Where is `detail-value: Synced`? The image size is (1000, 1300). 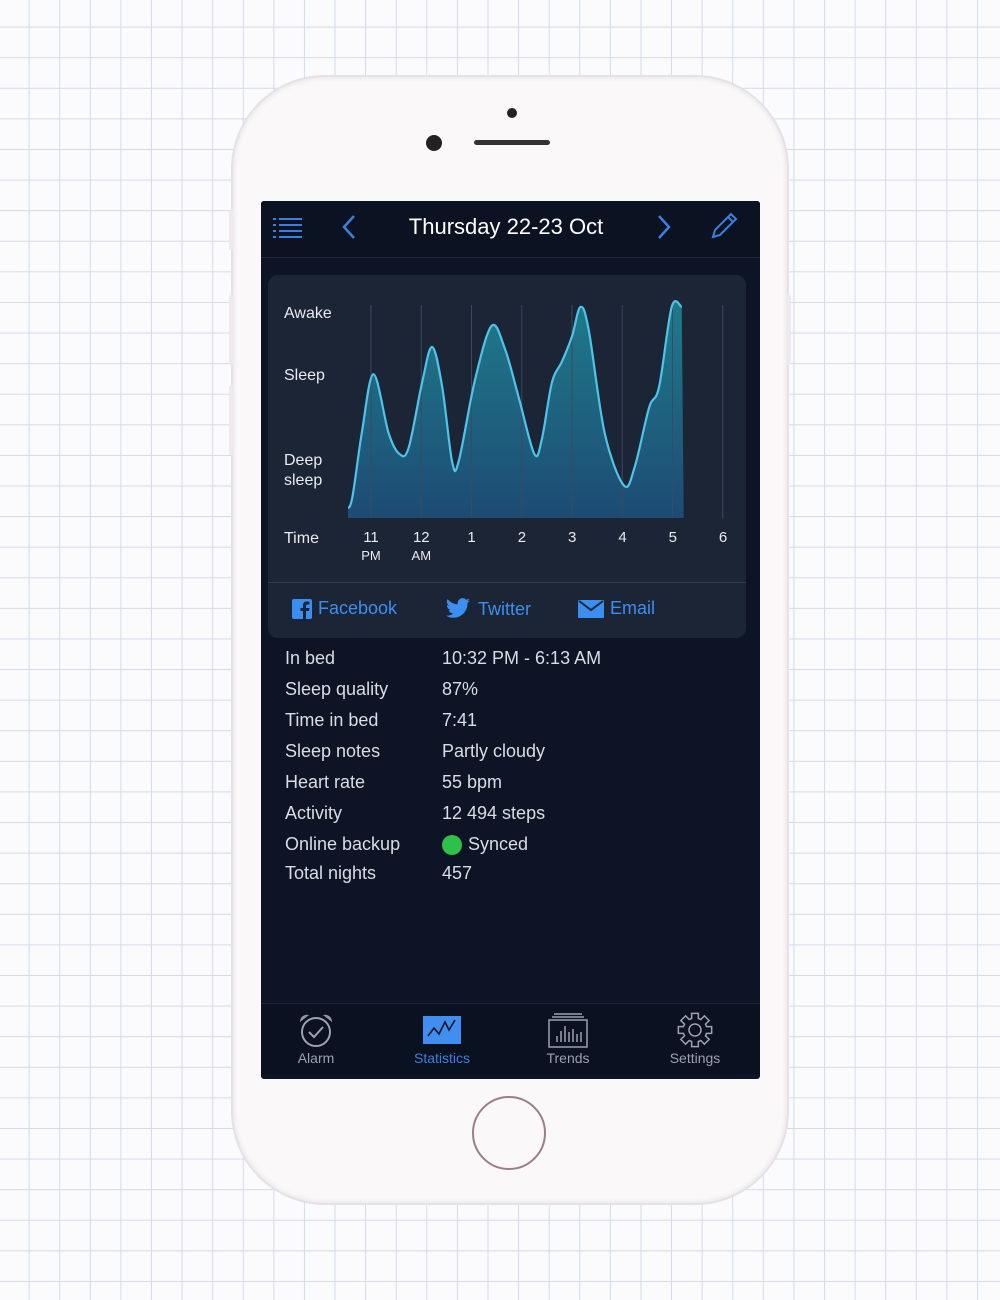
detail-value: Synced is located at coordinates (485, 844).